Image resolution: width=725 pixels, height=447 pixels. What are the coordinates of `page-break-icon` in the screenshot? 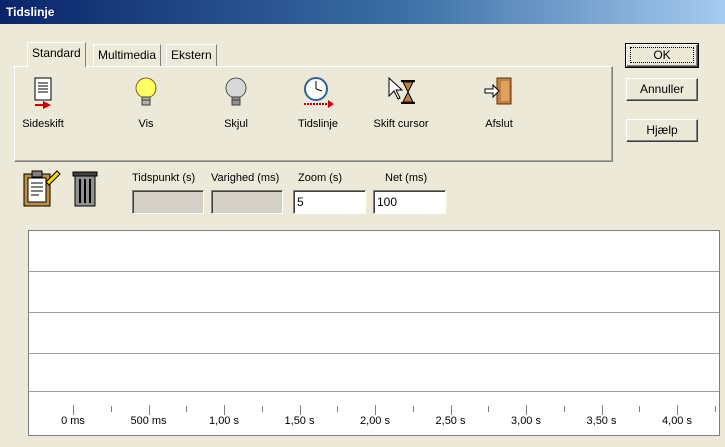 It's located at (43, 93).